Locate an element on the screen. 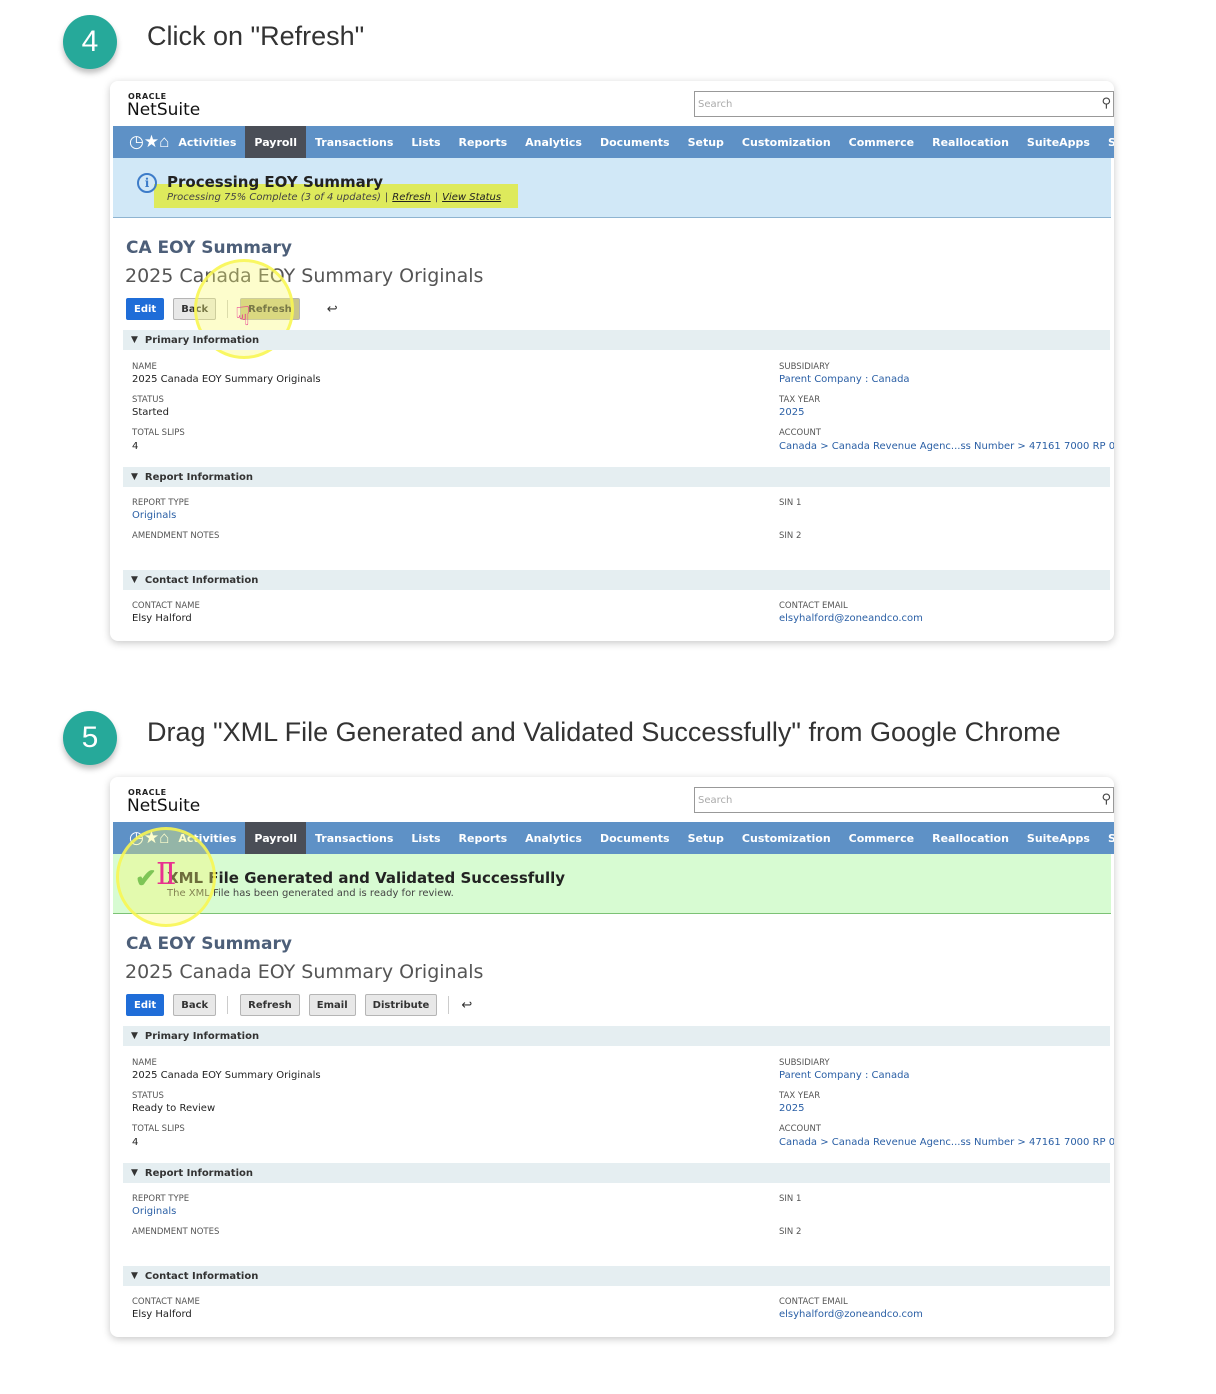 The width and height of the screenshot is (1216, 1394). status-value: Ready to Review is located at coordinates (174, 1108).